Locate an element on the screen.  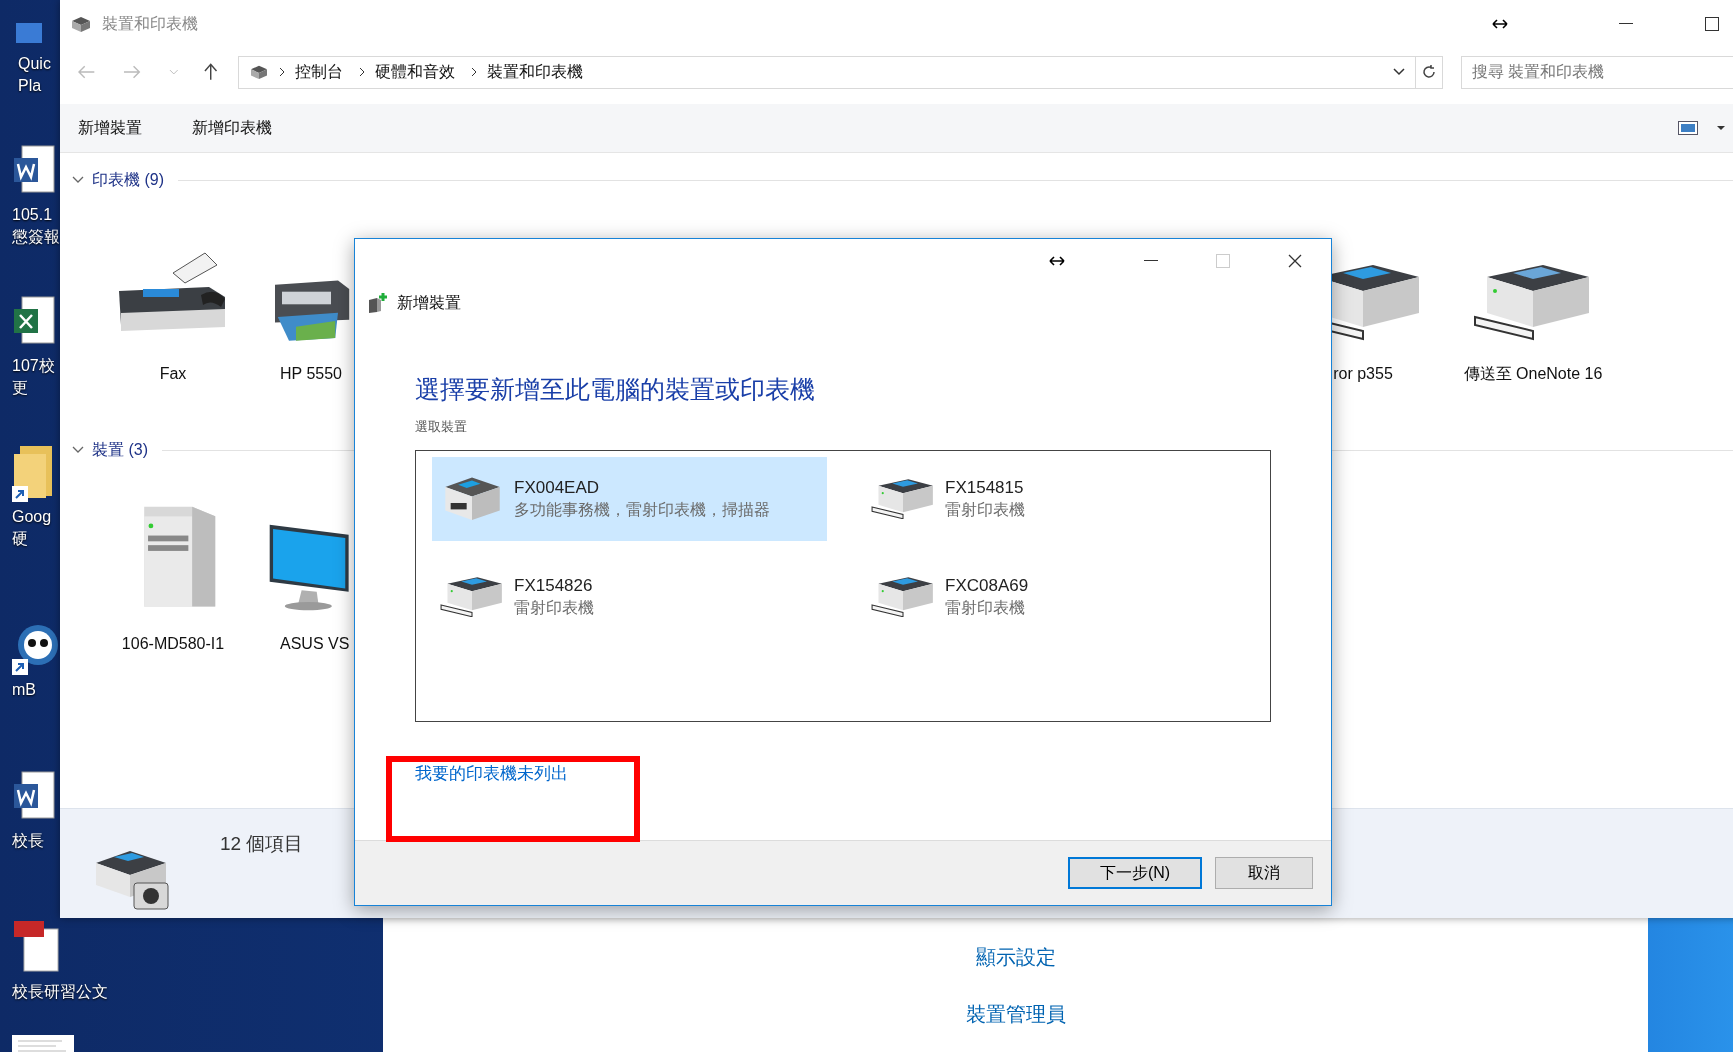
printer-not-listed-link: 我要的印表機未列出 is located at coordinates (491, 773).